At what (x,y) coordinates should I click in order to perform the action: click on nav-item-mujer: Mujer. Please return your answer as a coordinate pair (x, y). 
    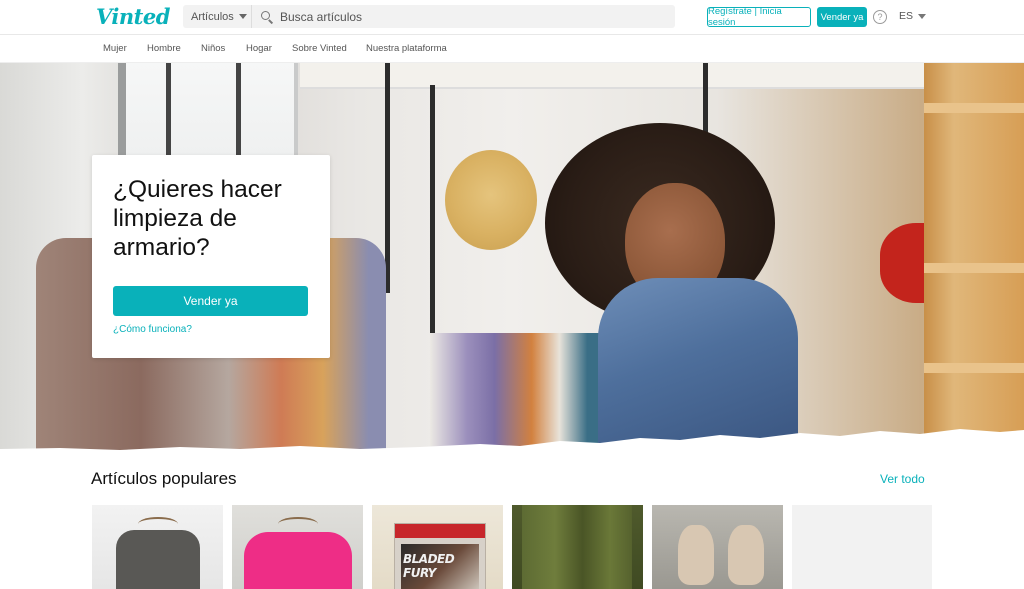
    Looking at the image, I should click on (115, 48).